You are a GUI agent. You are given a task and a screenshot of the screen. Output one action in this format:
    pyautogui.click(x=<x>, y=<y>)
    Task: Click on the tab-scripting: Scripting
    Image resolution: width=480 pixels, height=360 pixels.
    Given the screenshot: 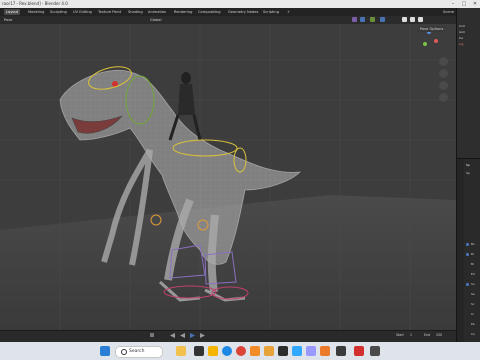 What is the action you would take?
    pyautogui.click(x=271, y=12)
    